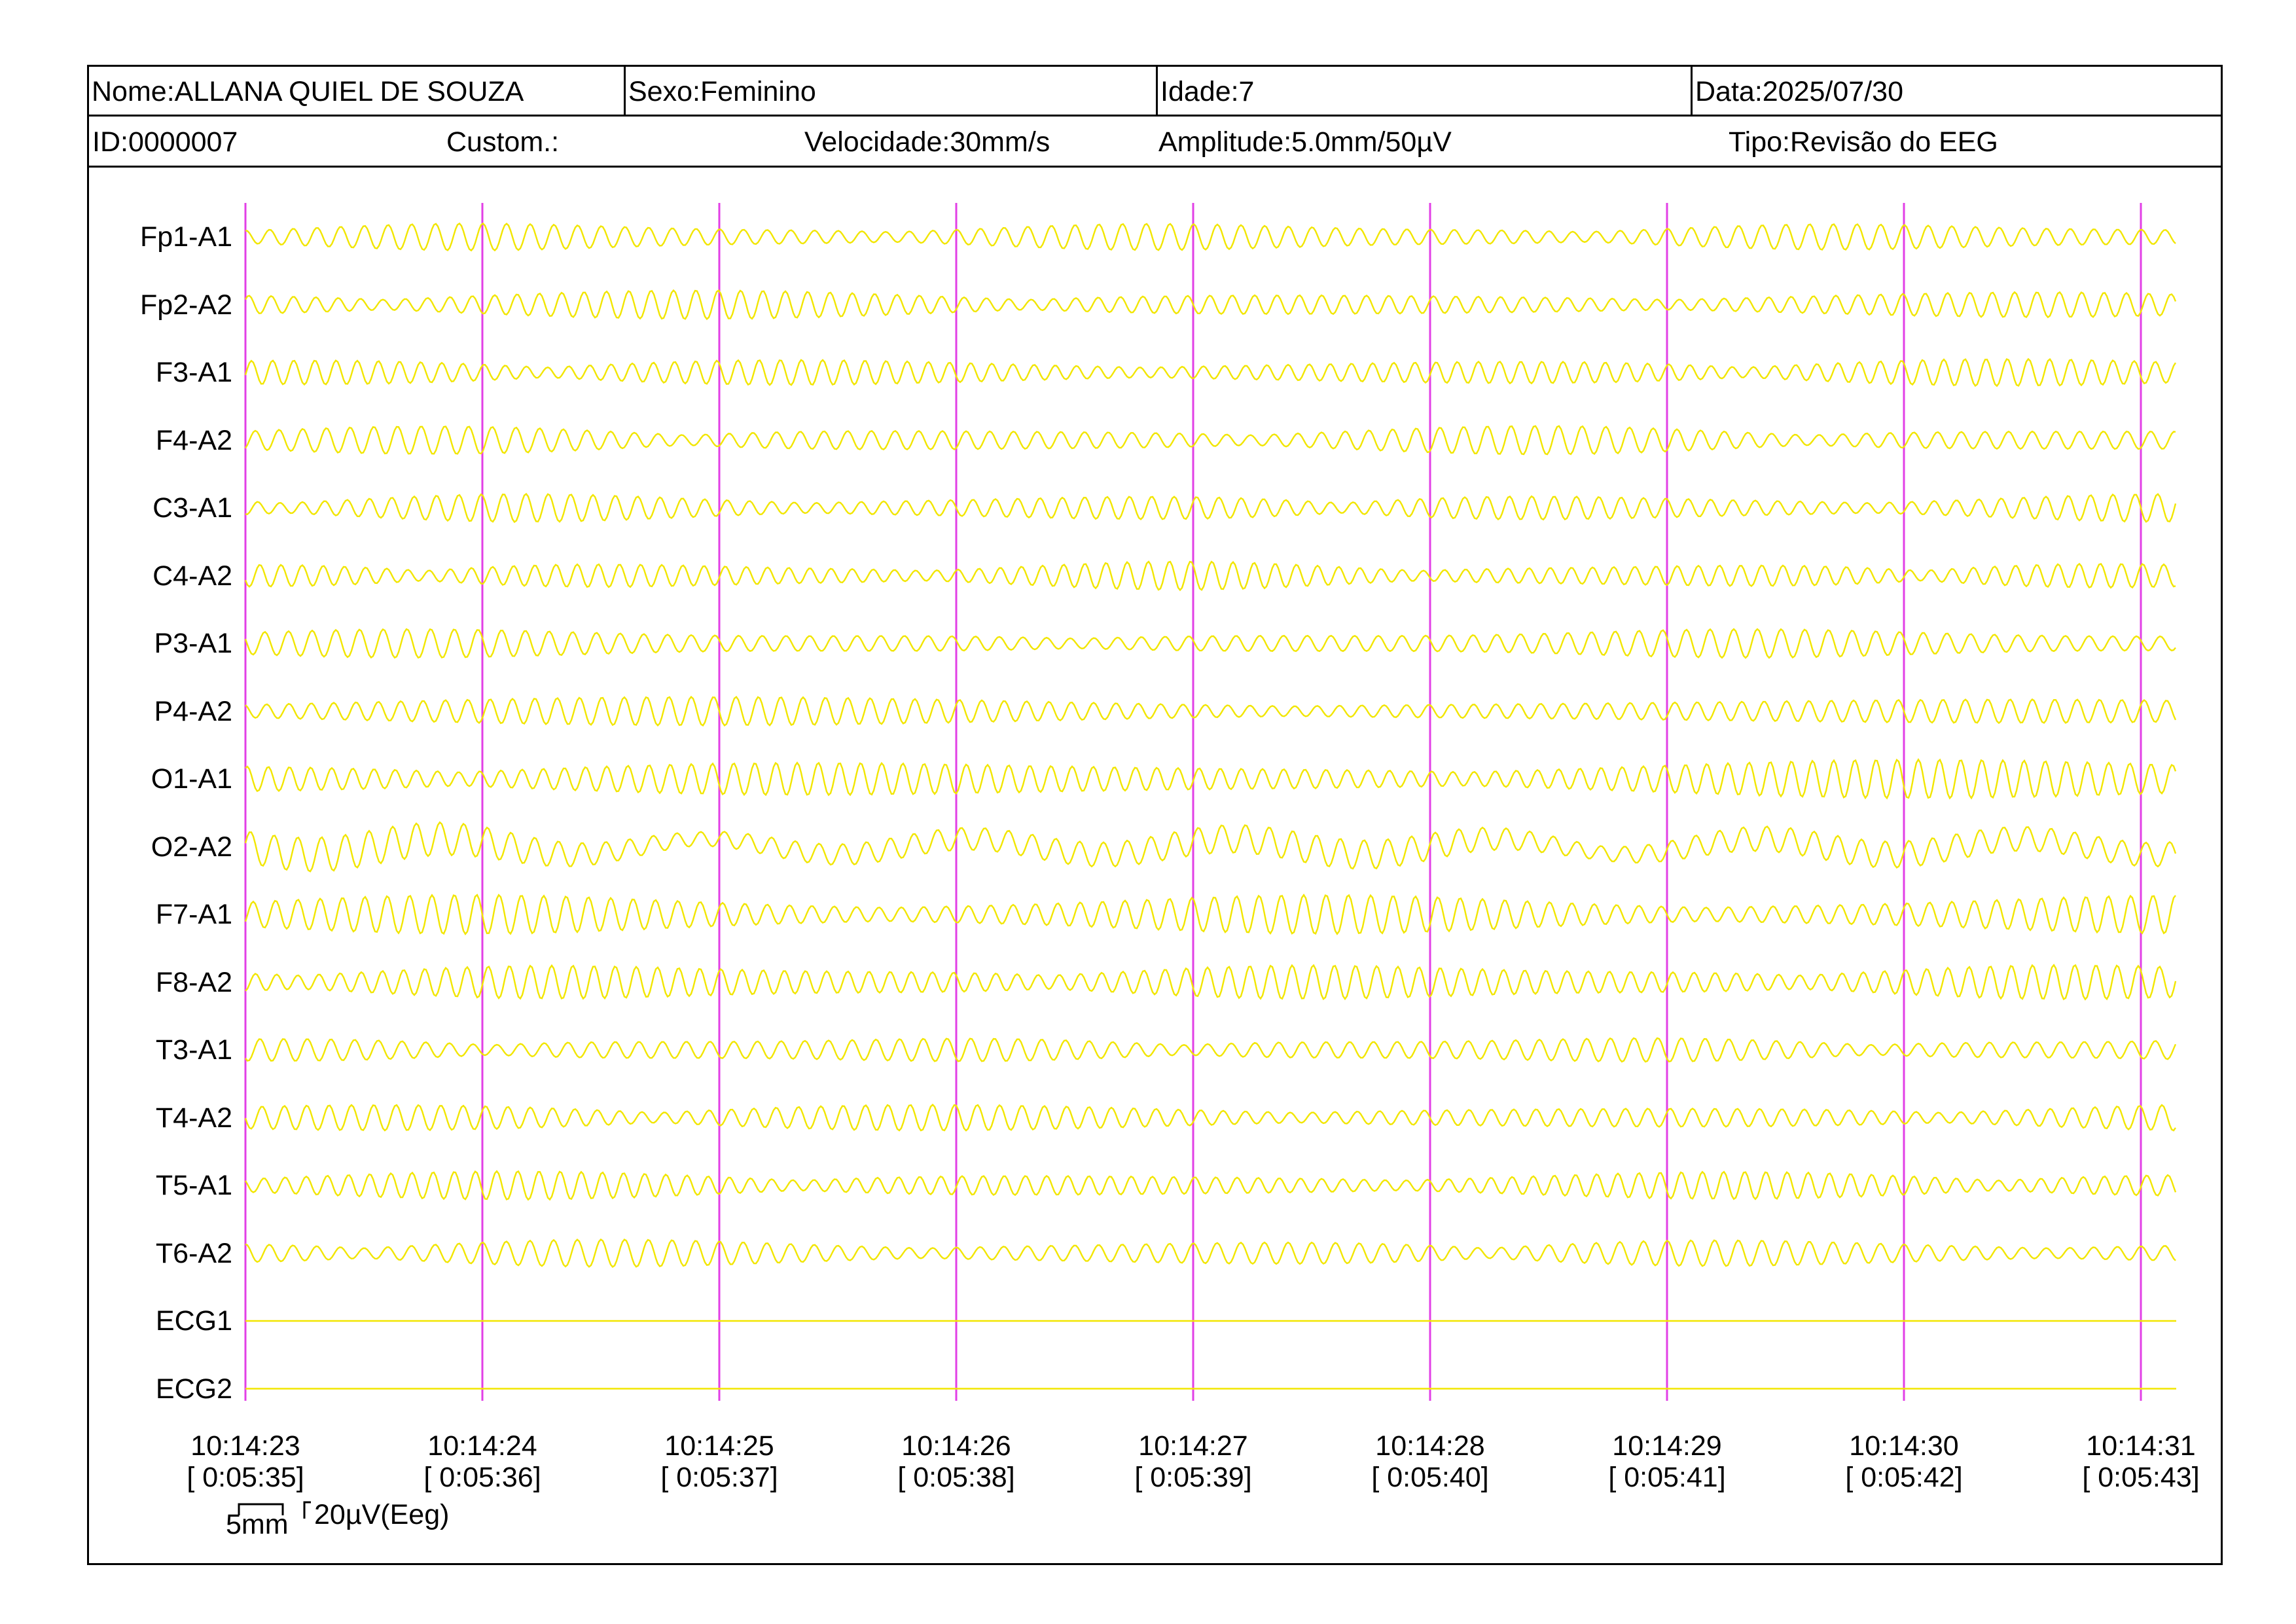 The image size is (2296, 1624). I want to click on time-elapsed-label: [ 0:05:35], so click(245, 1477).